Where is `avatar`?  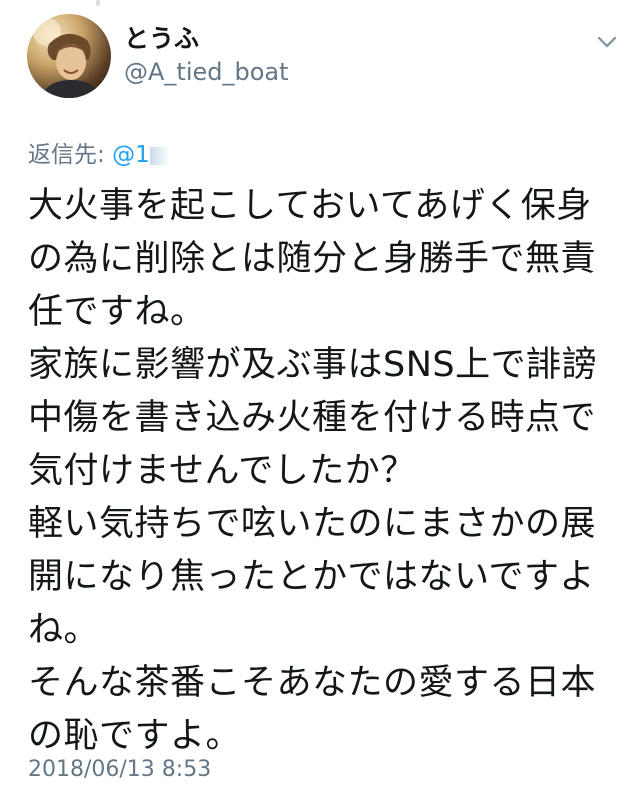 avatar is located at coordinates (69, 56).